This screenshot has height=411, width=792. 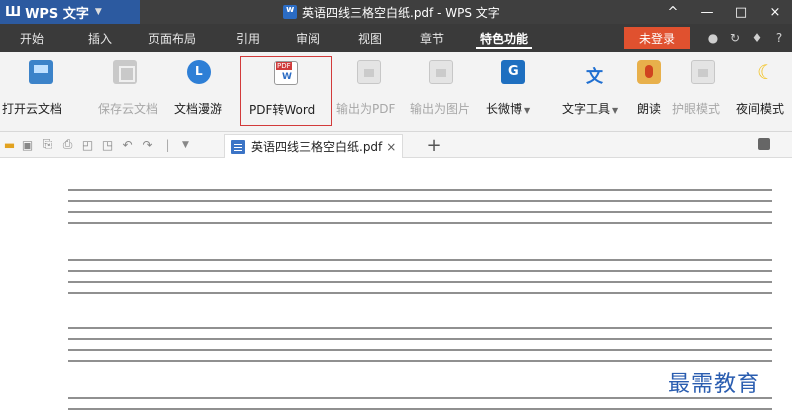 I want to click on undo-icon: ↶, so click(x=127, y=144).